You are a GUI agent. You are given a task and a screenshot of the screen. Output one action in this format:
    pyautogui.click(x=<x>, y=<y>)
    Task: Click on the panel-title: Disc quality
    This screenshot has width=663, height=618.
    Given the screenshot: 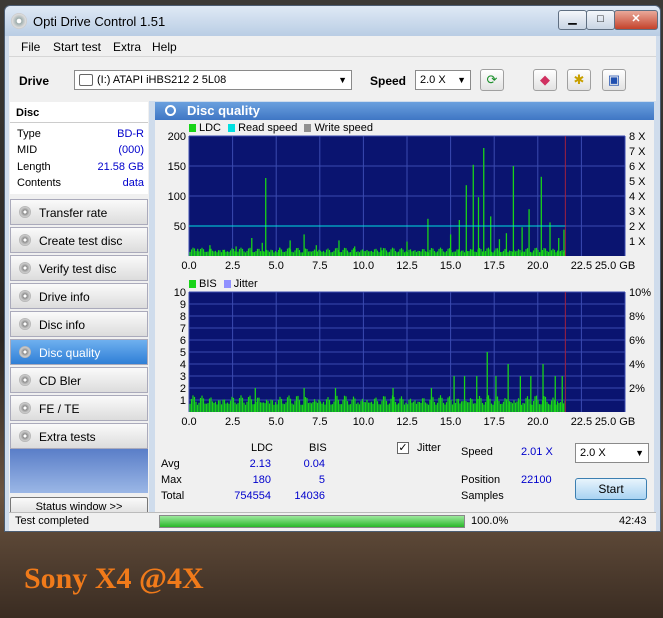 What is the action you would take?
    pyautogui.click(x=223, y=110)
    